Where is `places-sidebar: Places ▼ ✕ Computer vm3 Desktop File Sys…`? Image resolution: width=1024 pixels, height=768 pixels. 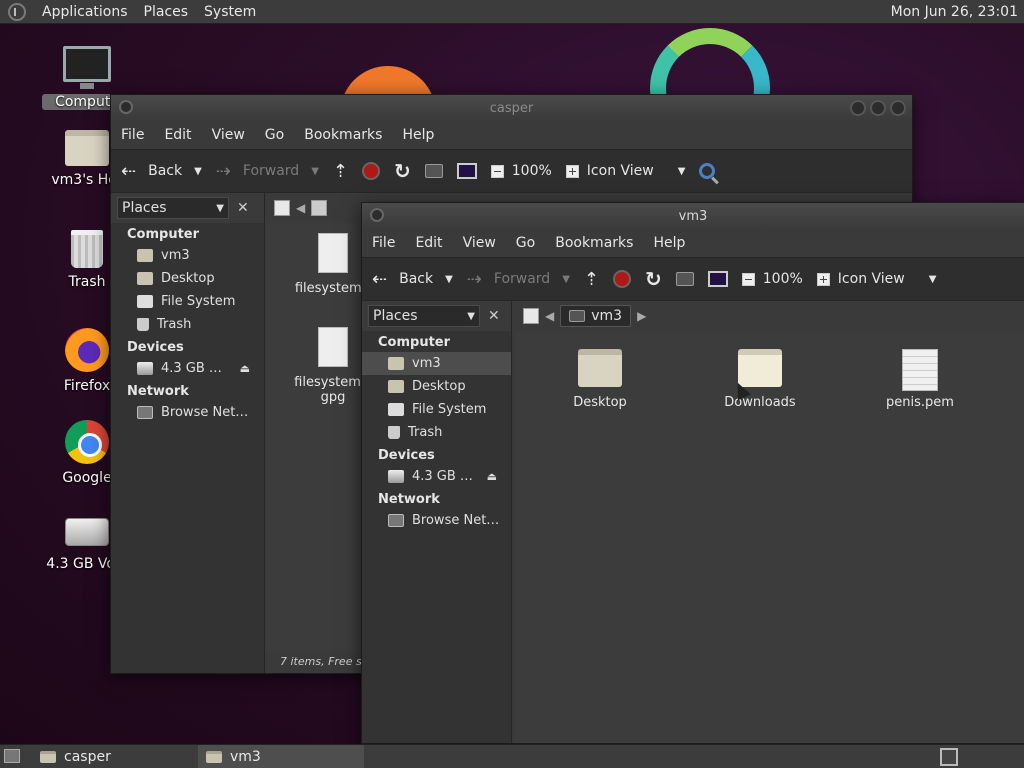
places-sidebar: Places ▼ ✕ Computer vm3 Desktop File Sys… is located at coordinates (188, 433).